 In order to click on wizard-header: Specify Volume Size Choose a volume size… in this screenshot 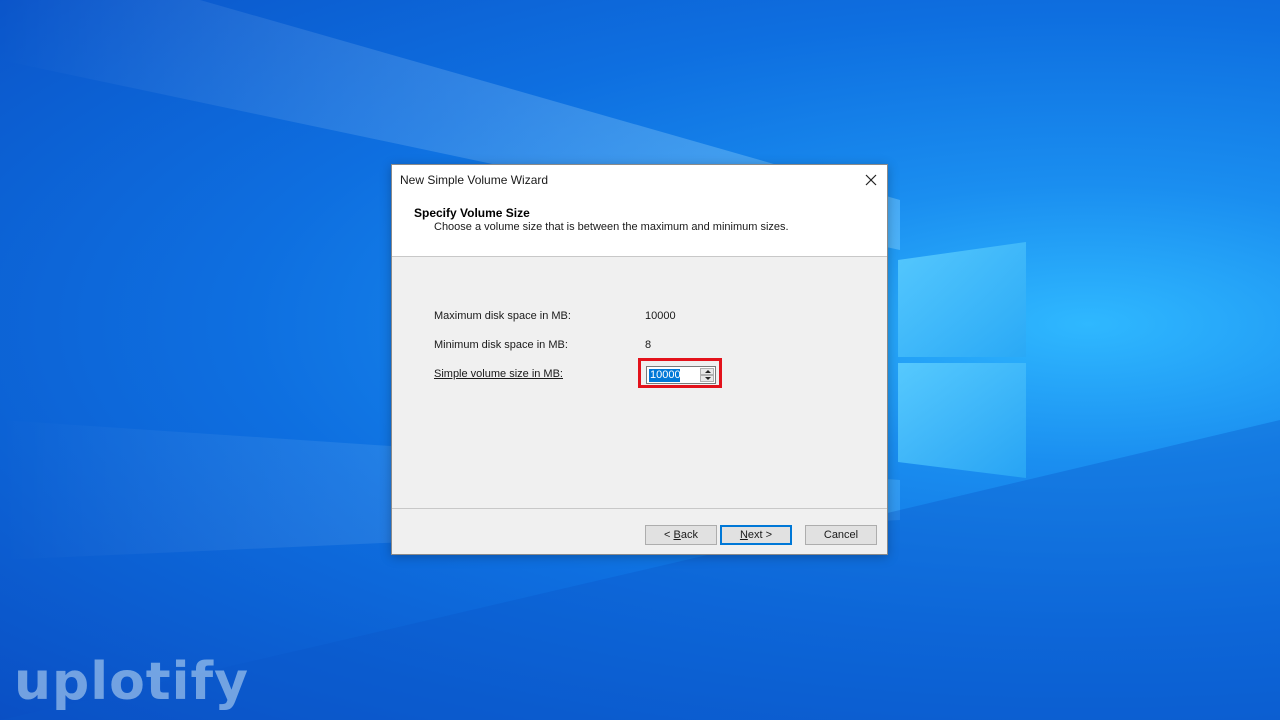, I will do `click(639, 226)`.